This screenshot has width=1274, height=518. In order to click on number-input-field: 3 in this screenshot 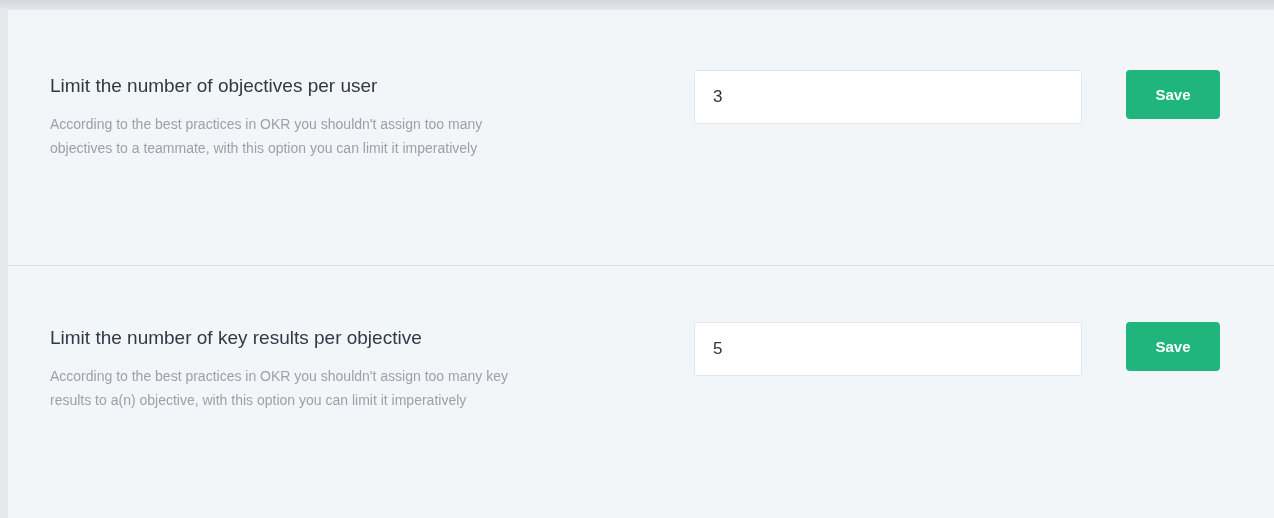, I will do `click(888, 97)`.